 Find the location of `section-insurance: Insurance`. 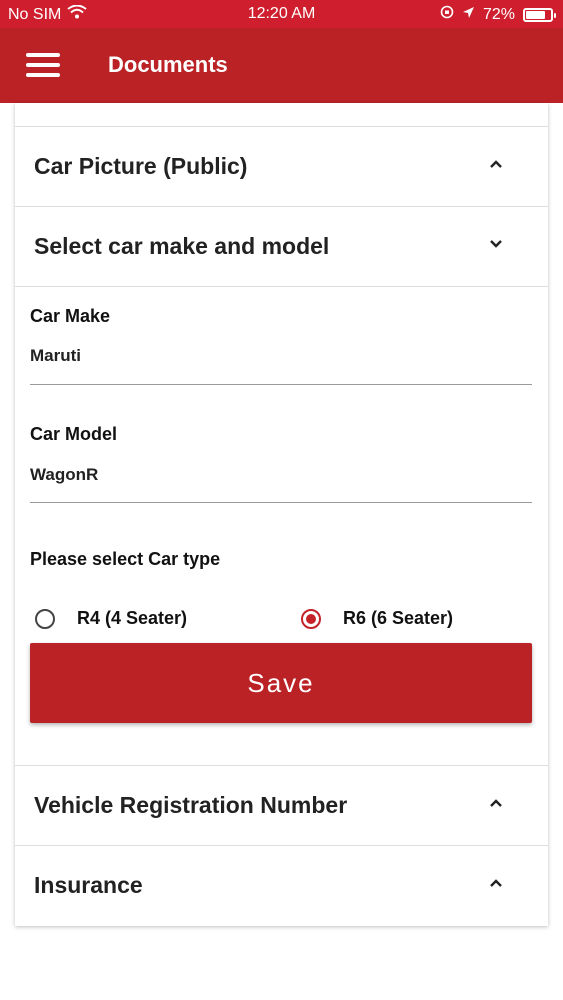

section-insurance: Insurance is located at coordinates (281, 884).